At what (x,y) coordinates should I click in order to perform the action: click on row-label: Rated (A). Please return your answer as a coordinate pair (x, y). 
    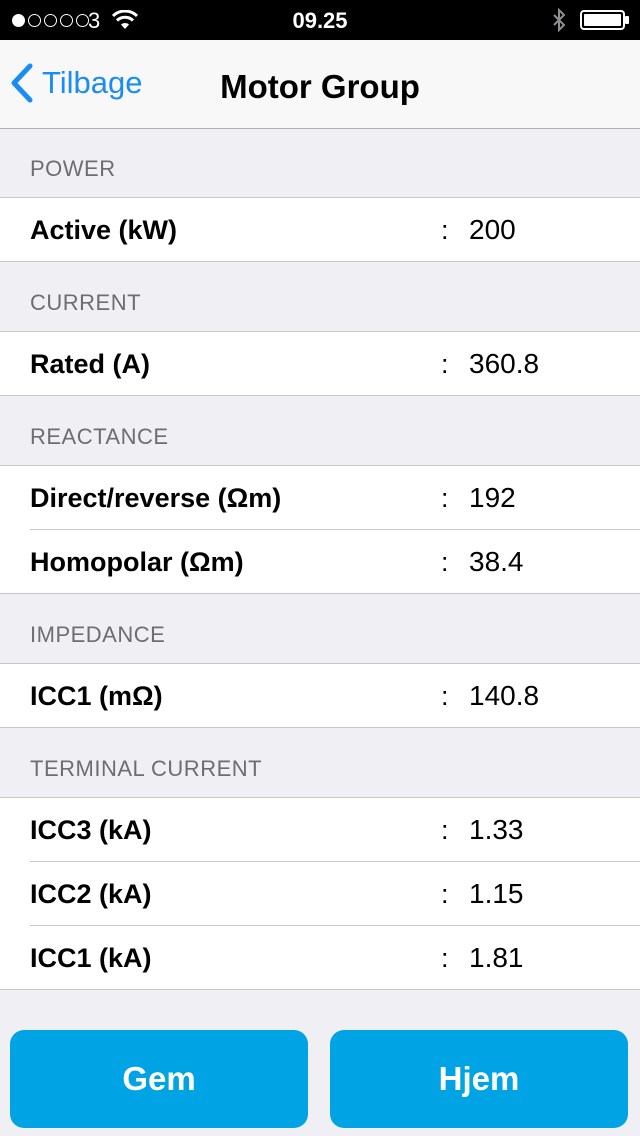
    Looking at the image, I should click on (90, 364).